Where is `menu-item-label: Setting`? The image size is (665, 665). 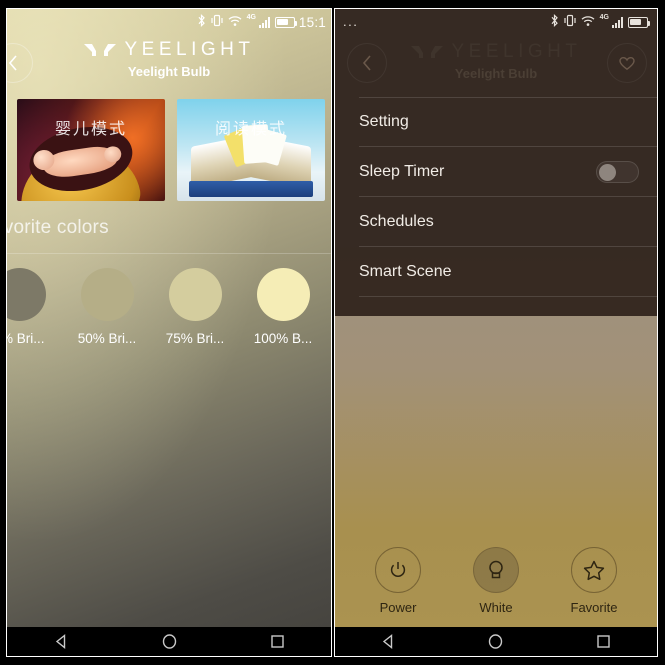
menu-item-label: Setting is located at coordinates (384, 121).